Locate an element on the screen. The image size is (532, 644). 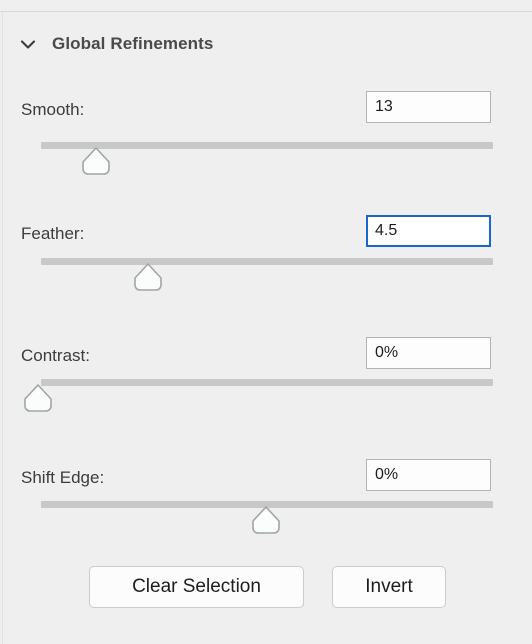
slider-label-shift-edge: Shift Edge: is located at coordinates (63, 477).